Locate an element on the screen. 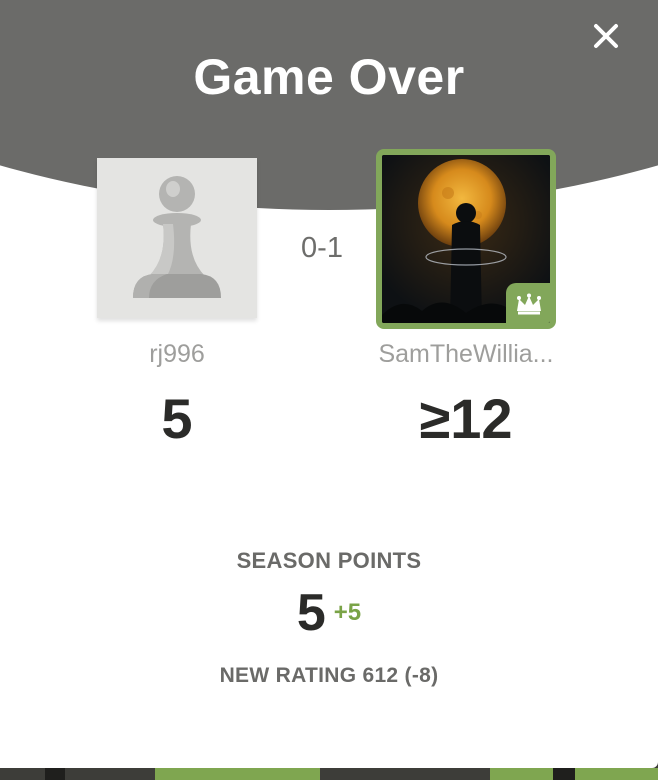 The image size is (658, 780). crown-icon is located at coordinates (529, 304).